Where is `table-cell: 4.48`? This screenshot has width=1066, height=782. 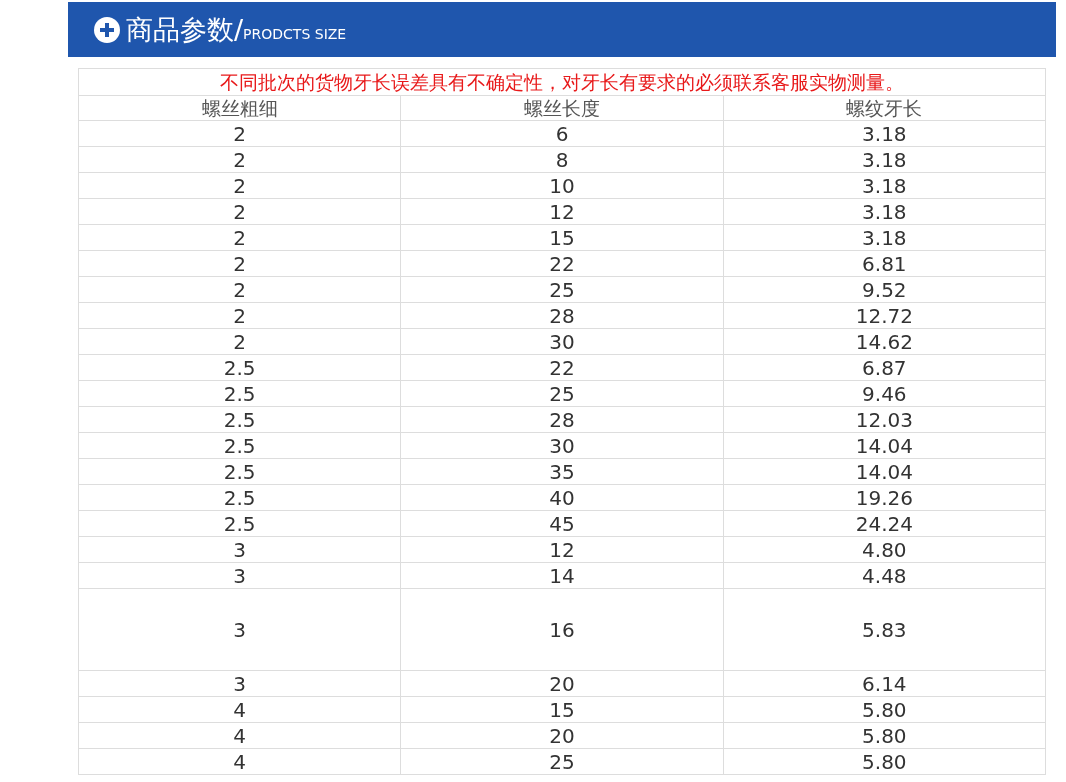 table-cell: 4.48 is located at coordinates (884, 575).